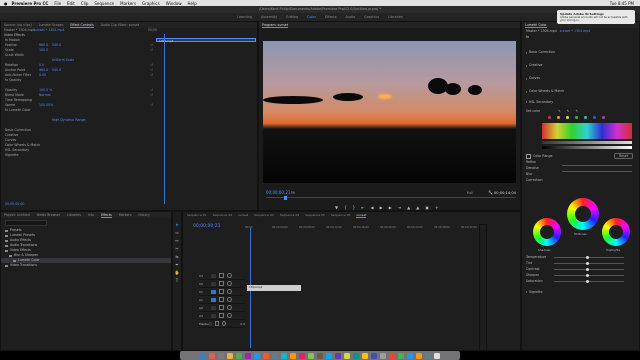 The image size is (640, 360). I want to click on workspace-tab: Assembly, so click(269, 17).